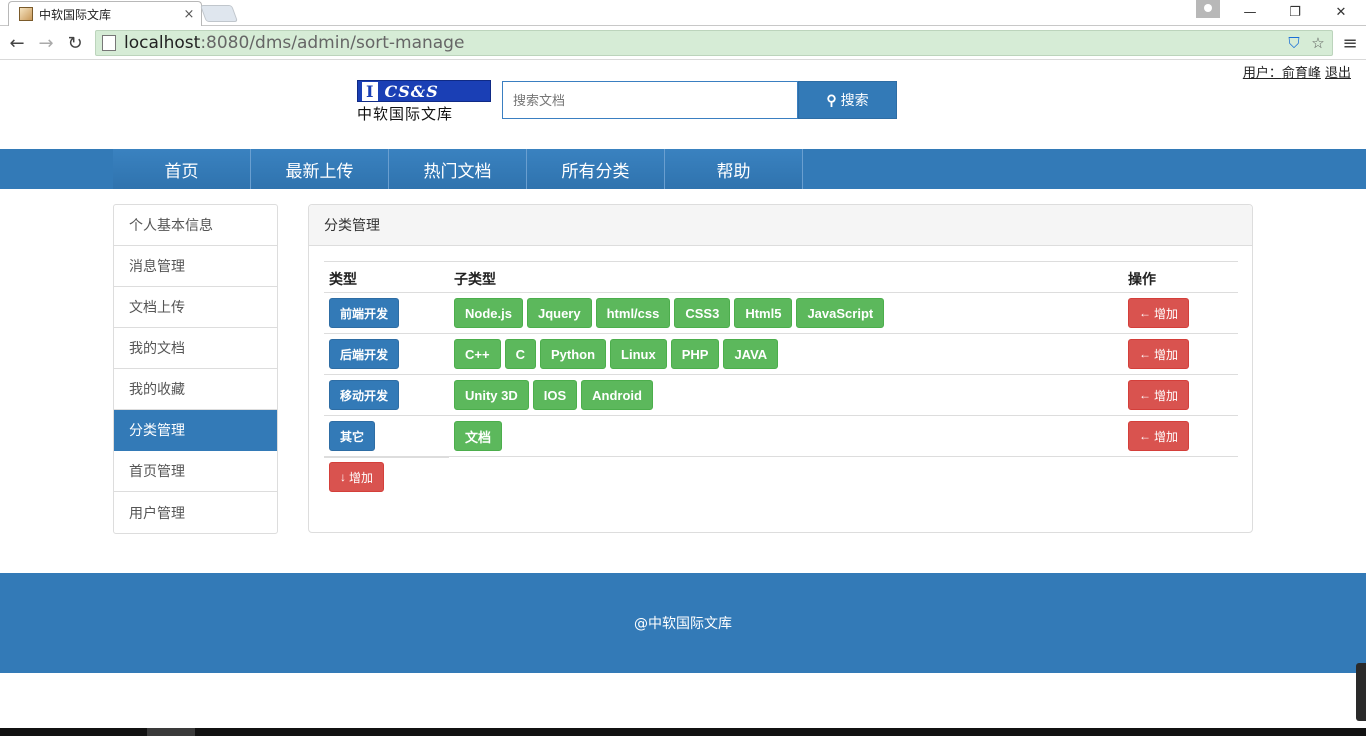  I want to click on new-tab-button, so click(219, 13).